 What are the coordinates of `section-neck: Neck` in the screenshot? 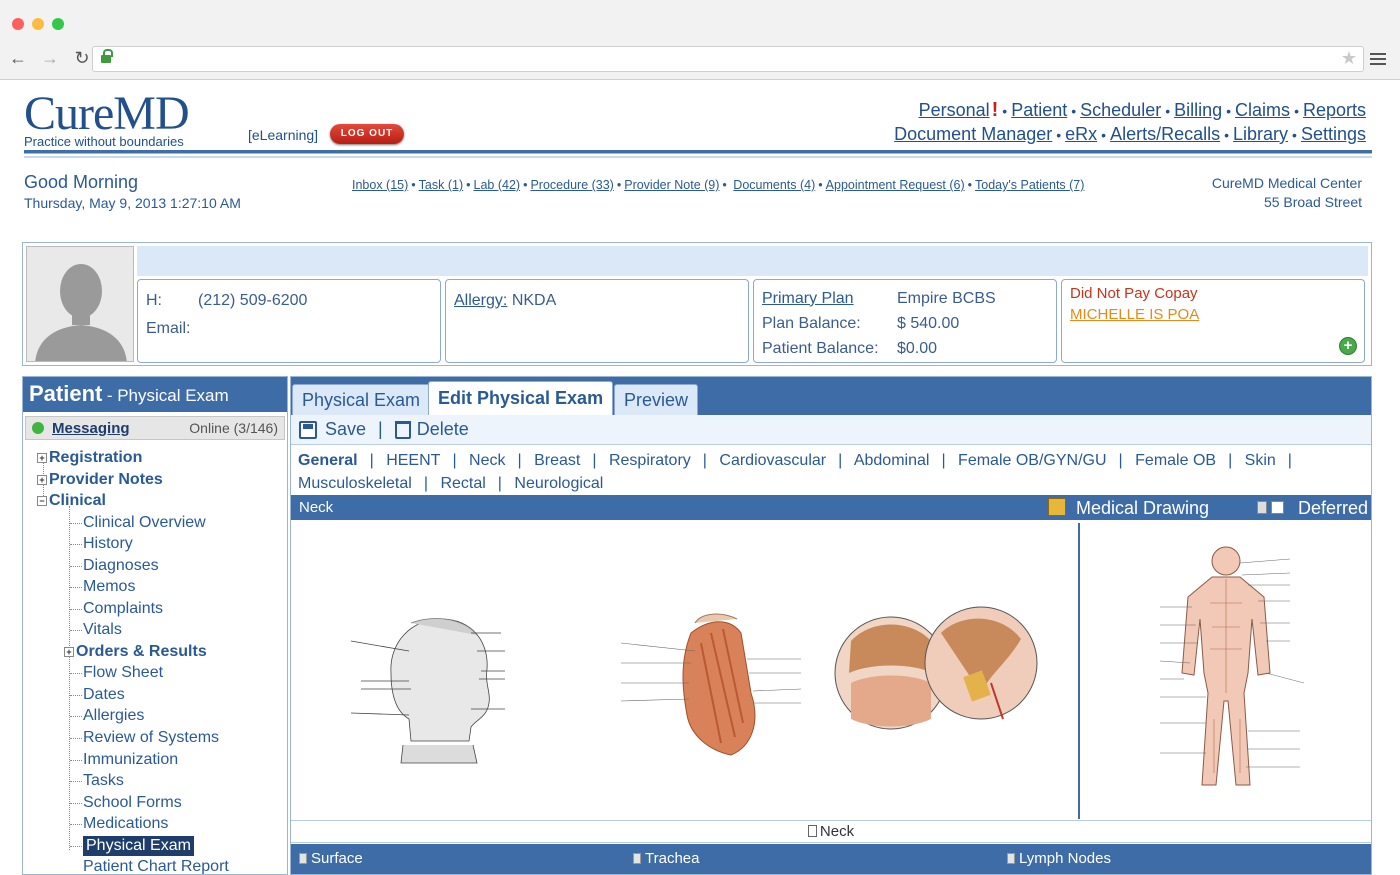 It's located at (487, 460).